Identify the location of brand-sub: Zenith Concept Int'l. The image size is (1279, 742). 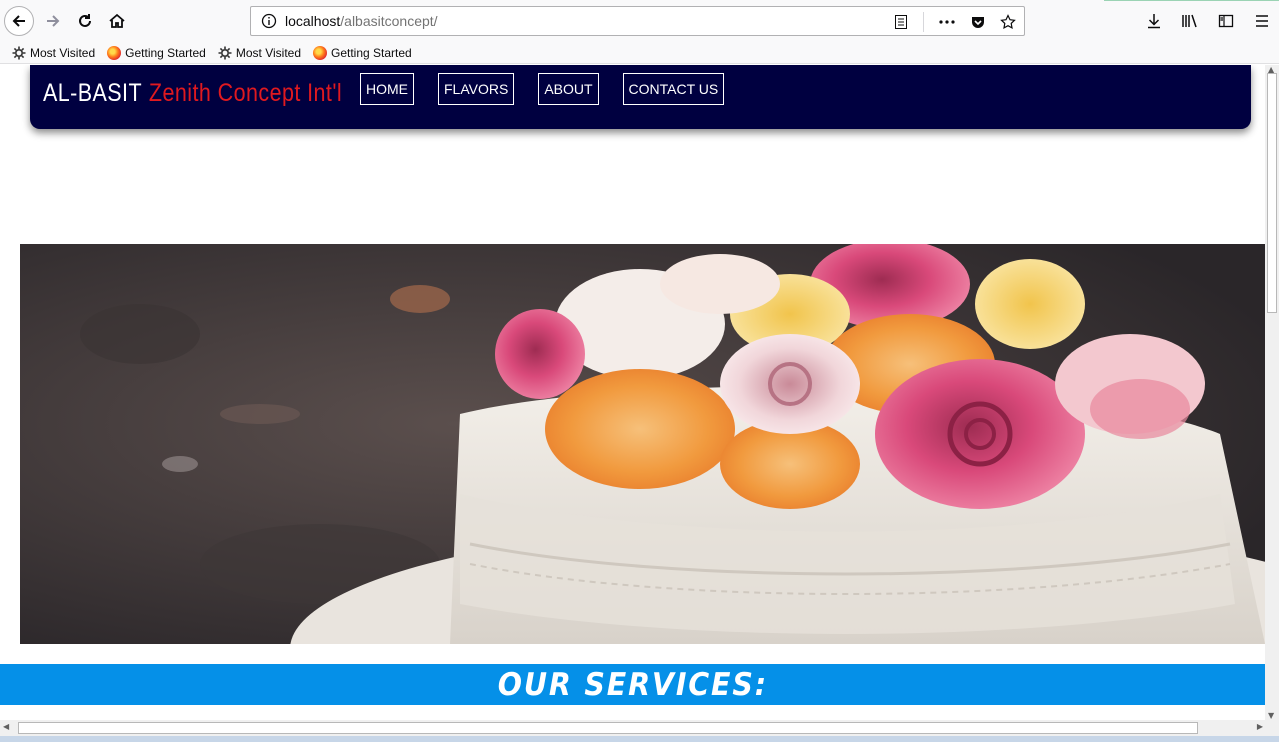
(245, 93).